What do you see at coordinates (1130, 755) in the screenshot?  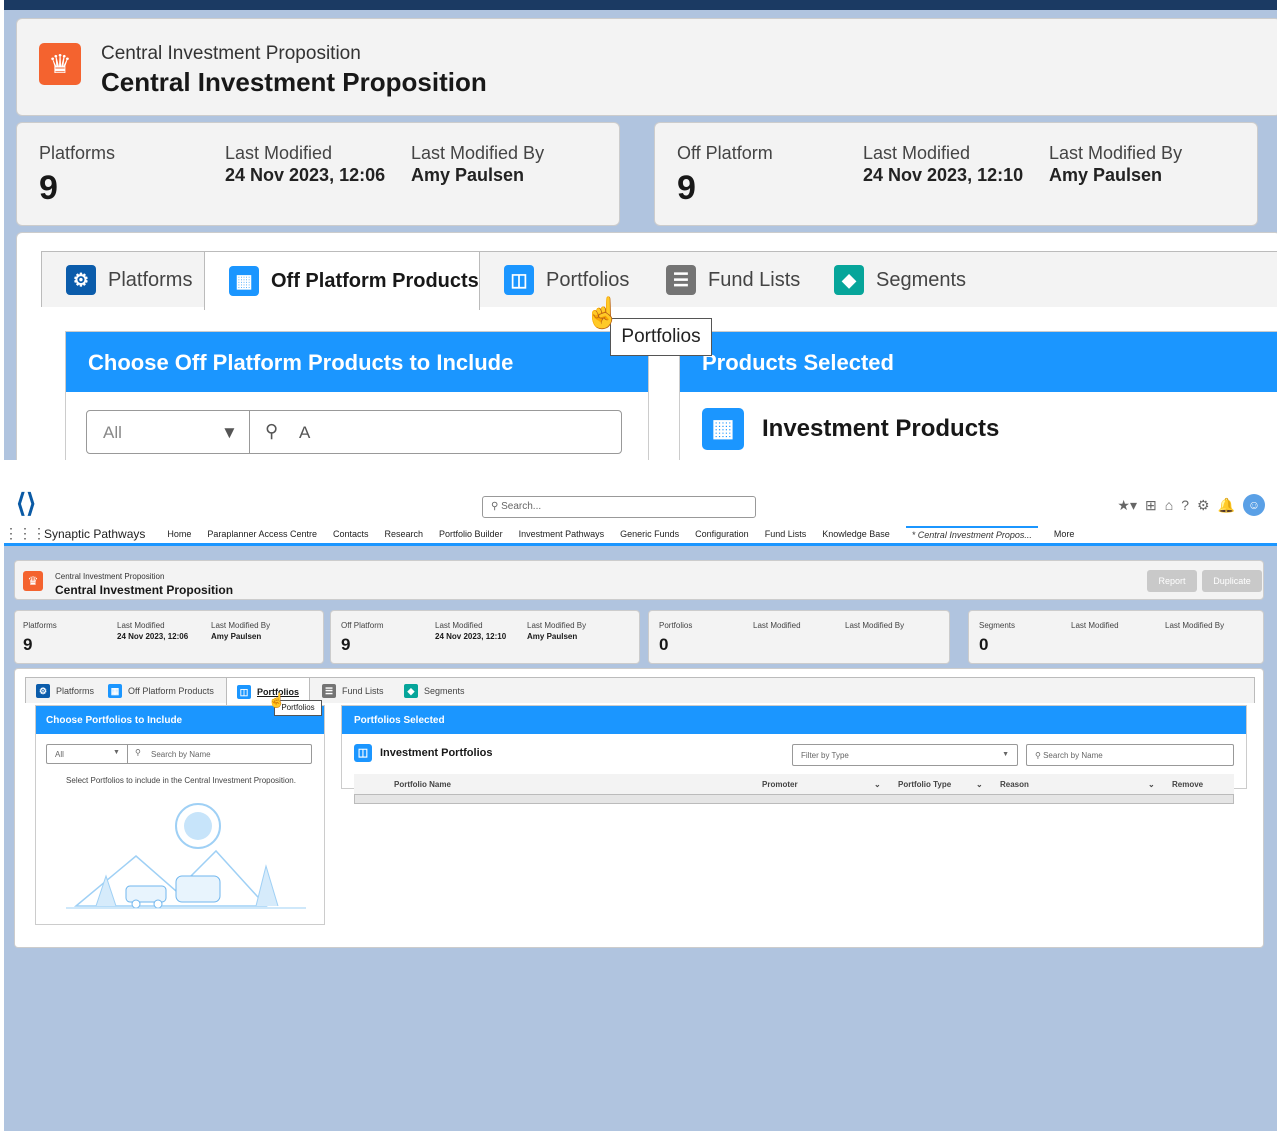 I see `right-search-input: ⚲ Search by Name` at bounding box center [1130, 755].